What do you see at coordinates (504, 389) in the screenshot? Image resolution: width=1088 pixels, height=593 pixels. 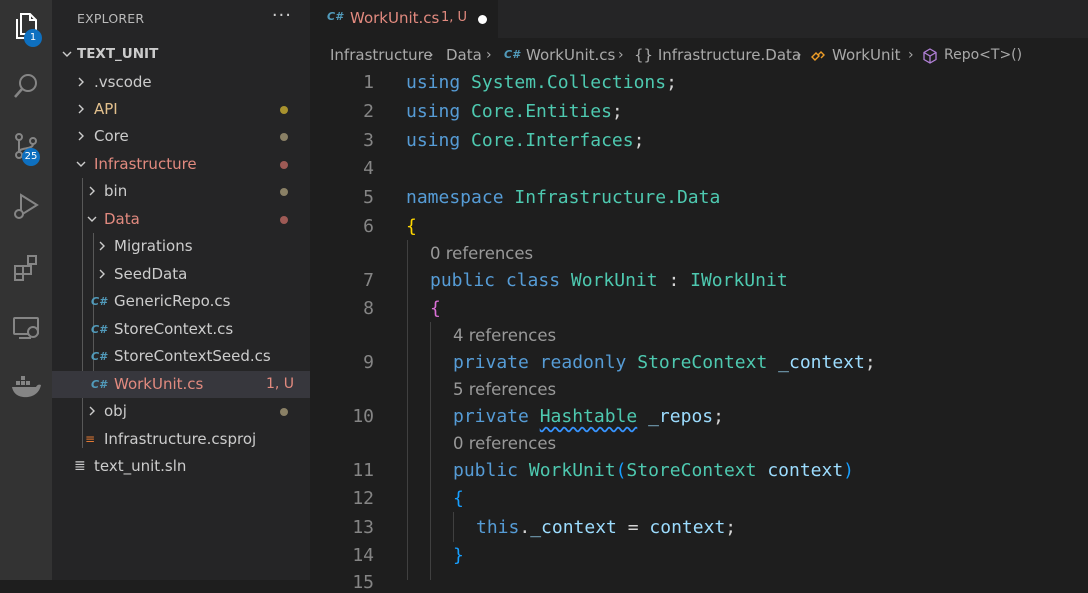 I see `codelens-references: 5 references` at bounding box center [504, 389].